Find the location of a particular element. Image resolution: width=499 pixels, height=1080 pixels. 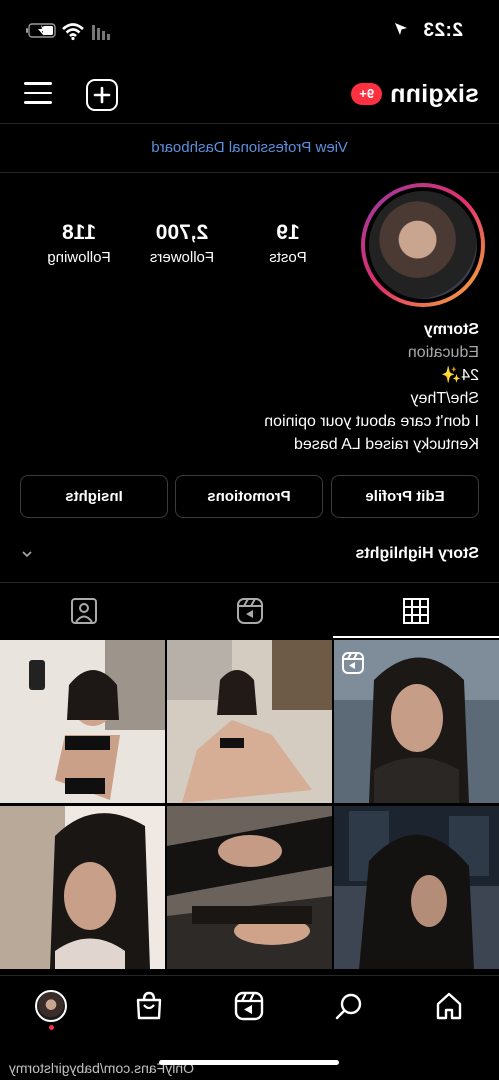

bio-line: 24✨ is located at coordinates (460, 375).